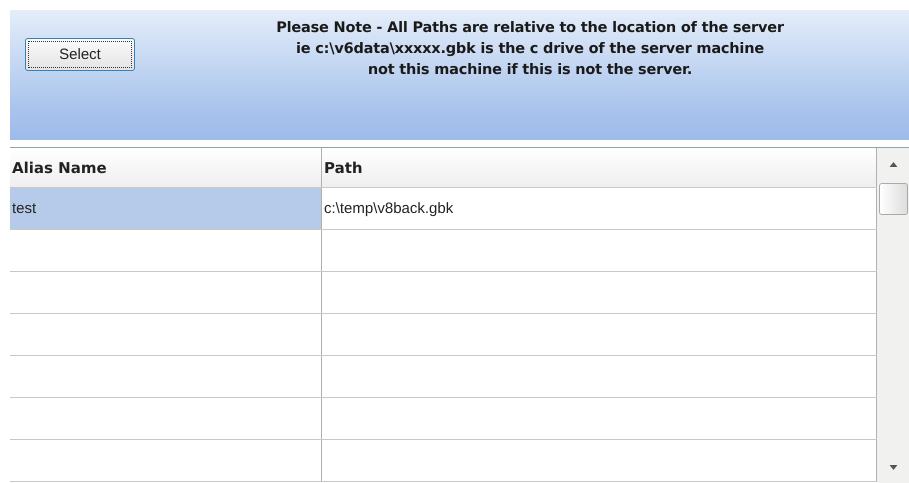  What do you see at coordinates (166, 167) in the screenshot?
I see `column-header: Alias Name` at bounding box center [166, 167].